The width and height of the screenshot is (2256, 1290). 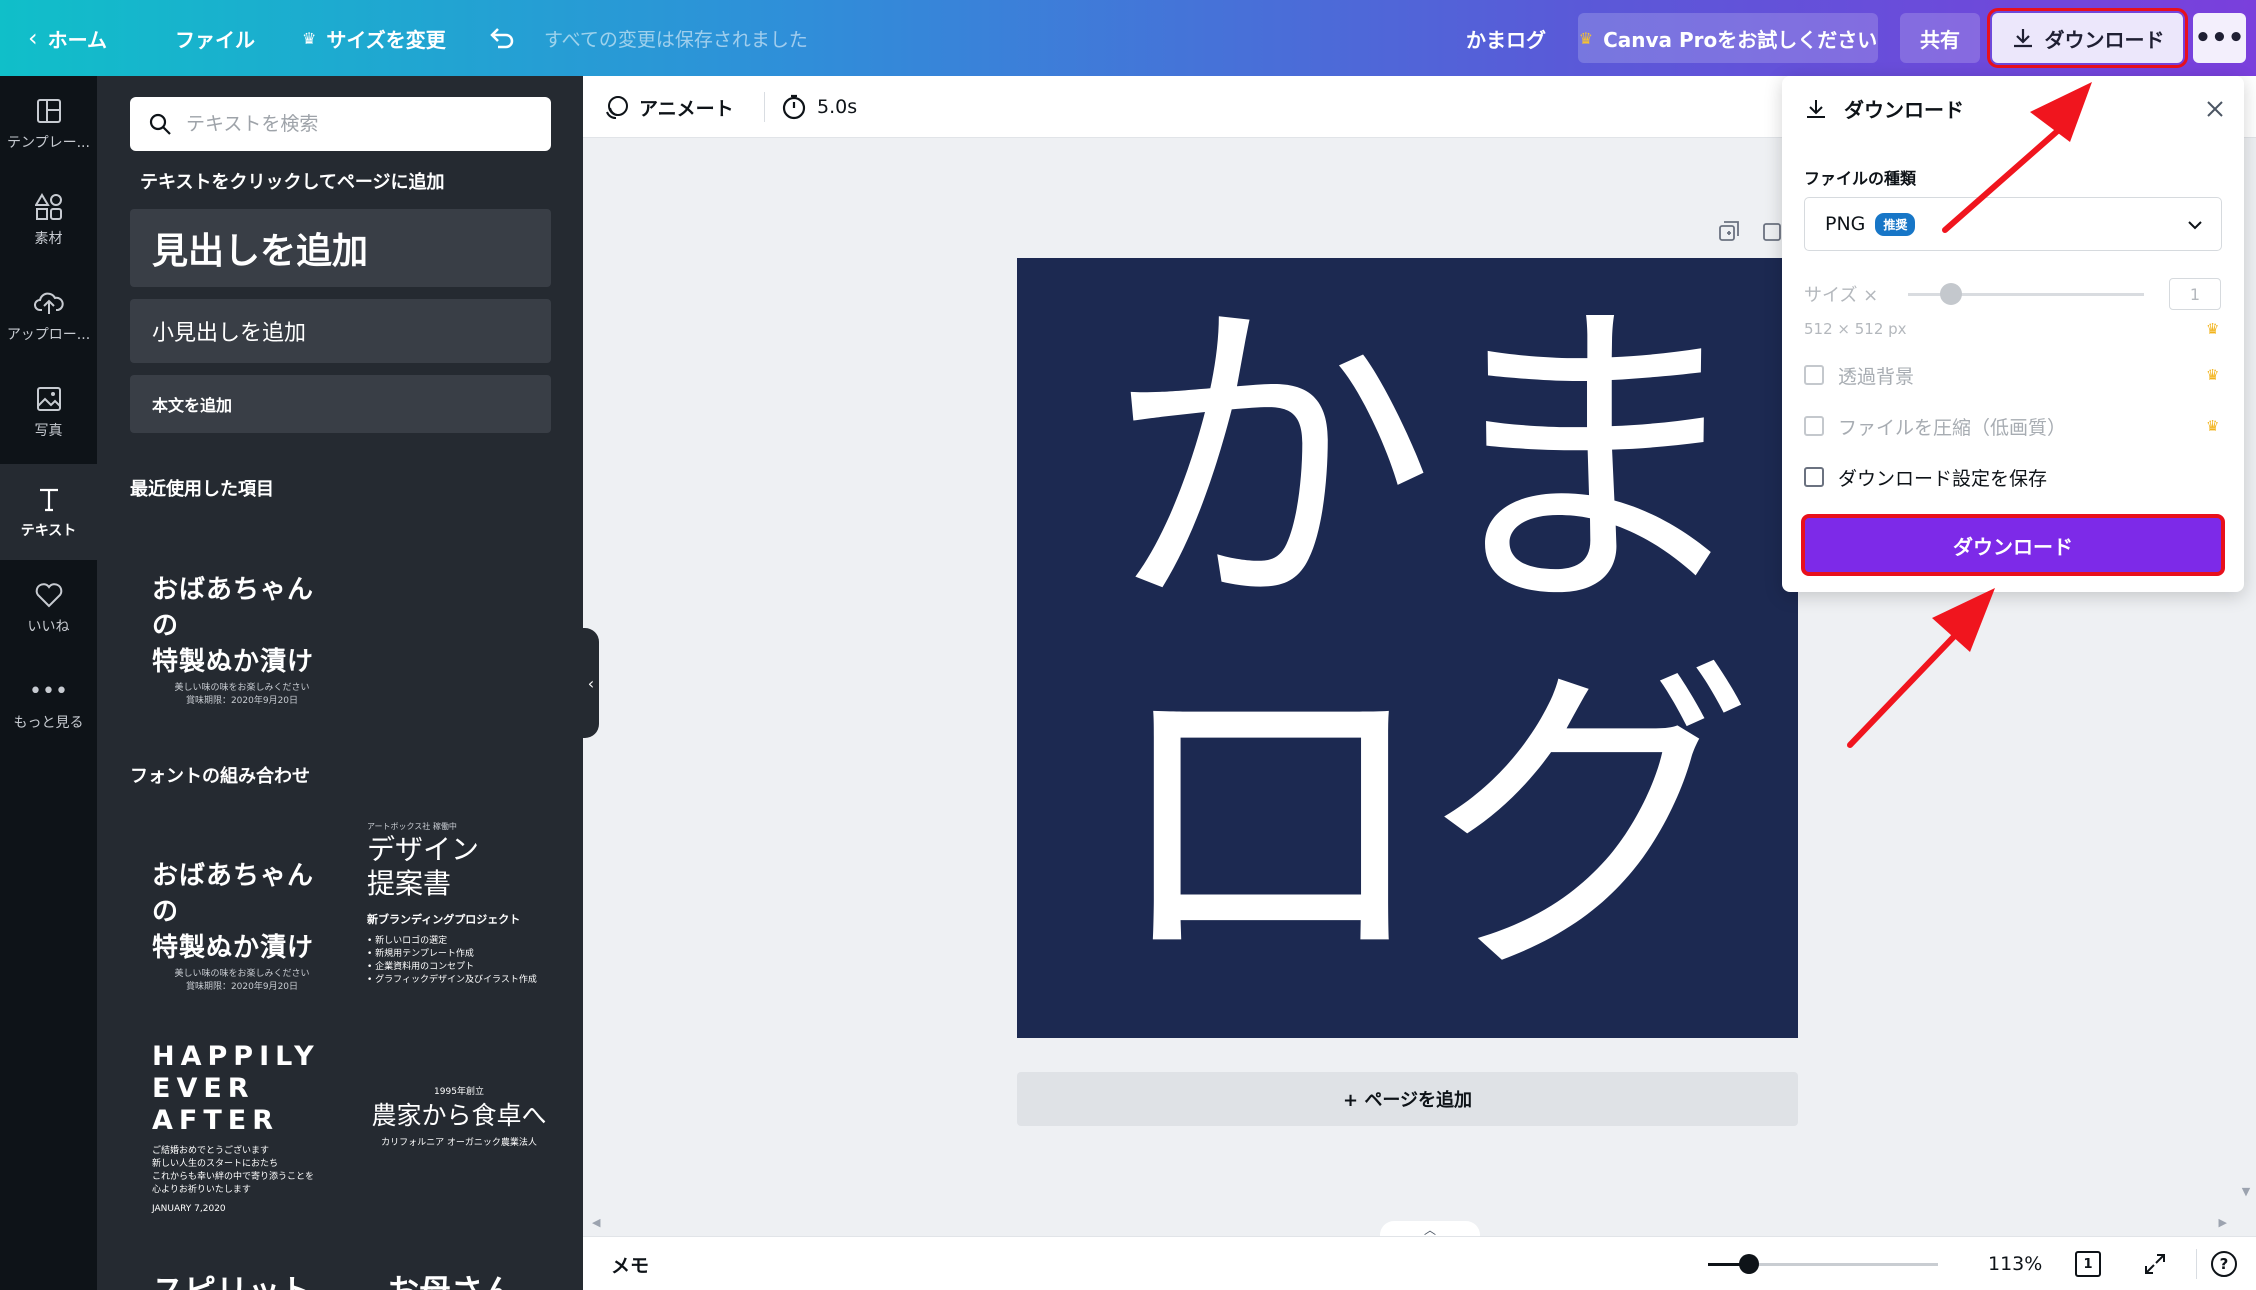 I want to click on file-label: ファイル, so click(x=215, y=39).